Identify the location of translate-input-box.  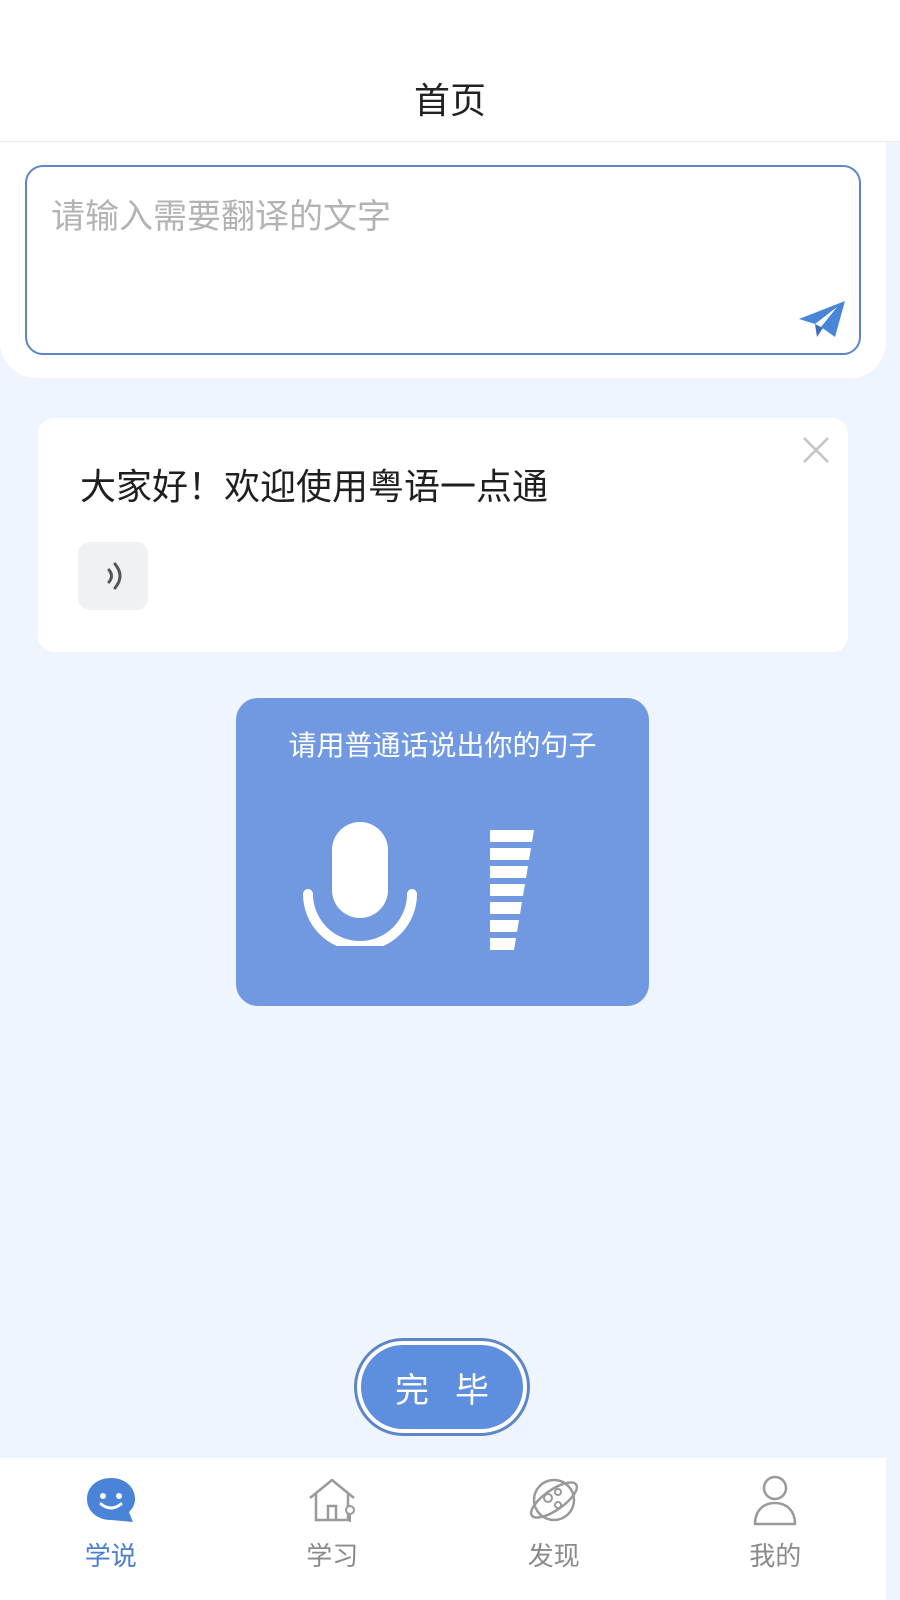
(443, 260).